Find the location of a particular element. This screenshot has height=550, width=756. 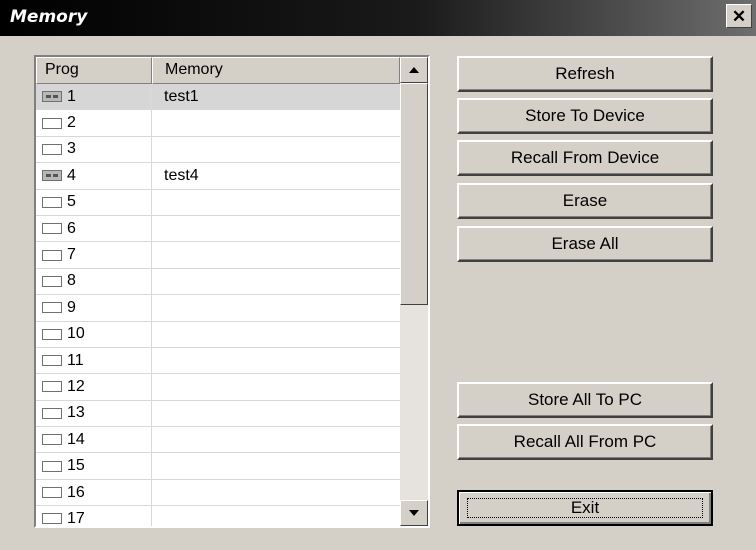

prog-cell: 5 is located at coordinates (94, 202).